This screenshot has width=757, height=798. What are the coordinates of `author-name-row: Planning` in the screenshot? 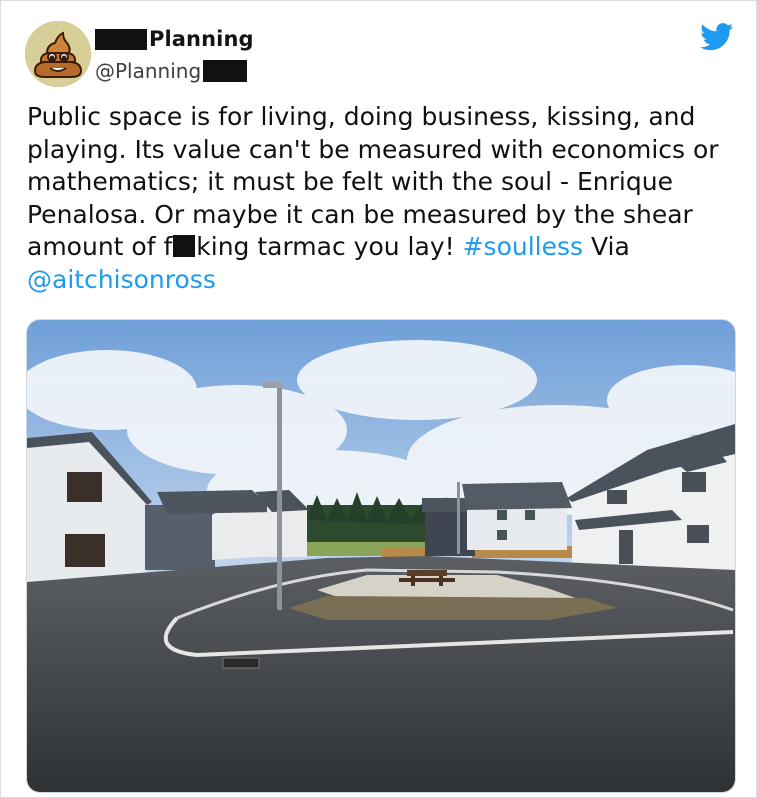 It's located at (174, 39).